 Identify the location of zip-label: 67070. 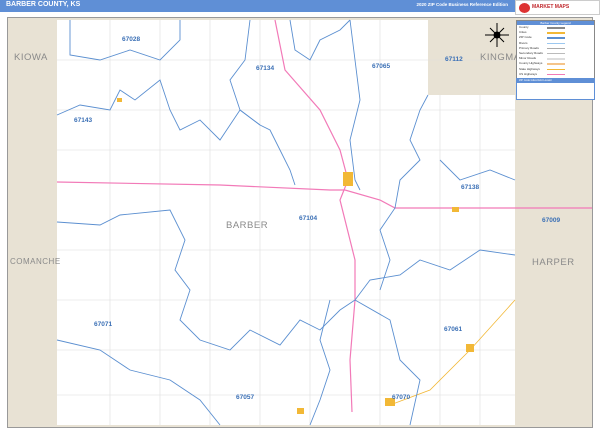
(401, 397).